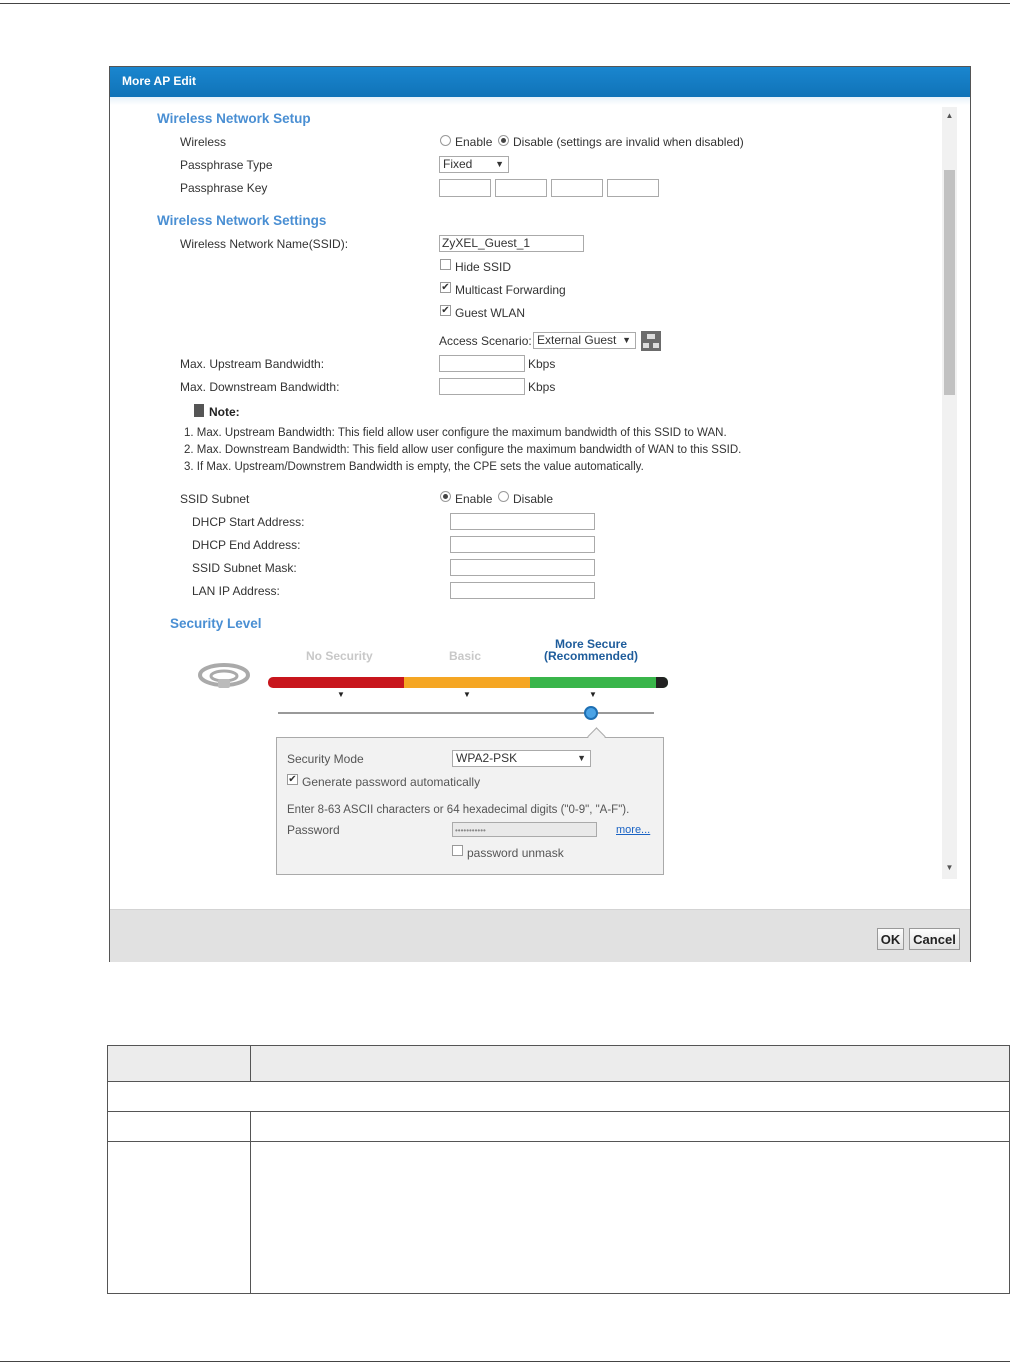  I want to click on level-no-security: No Security, so click(339, 656).